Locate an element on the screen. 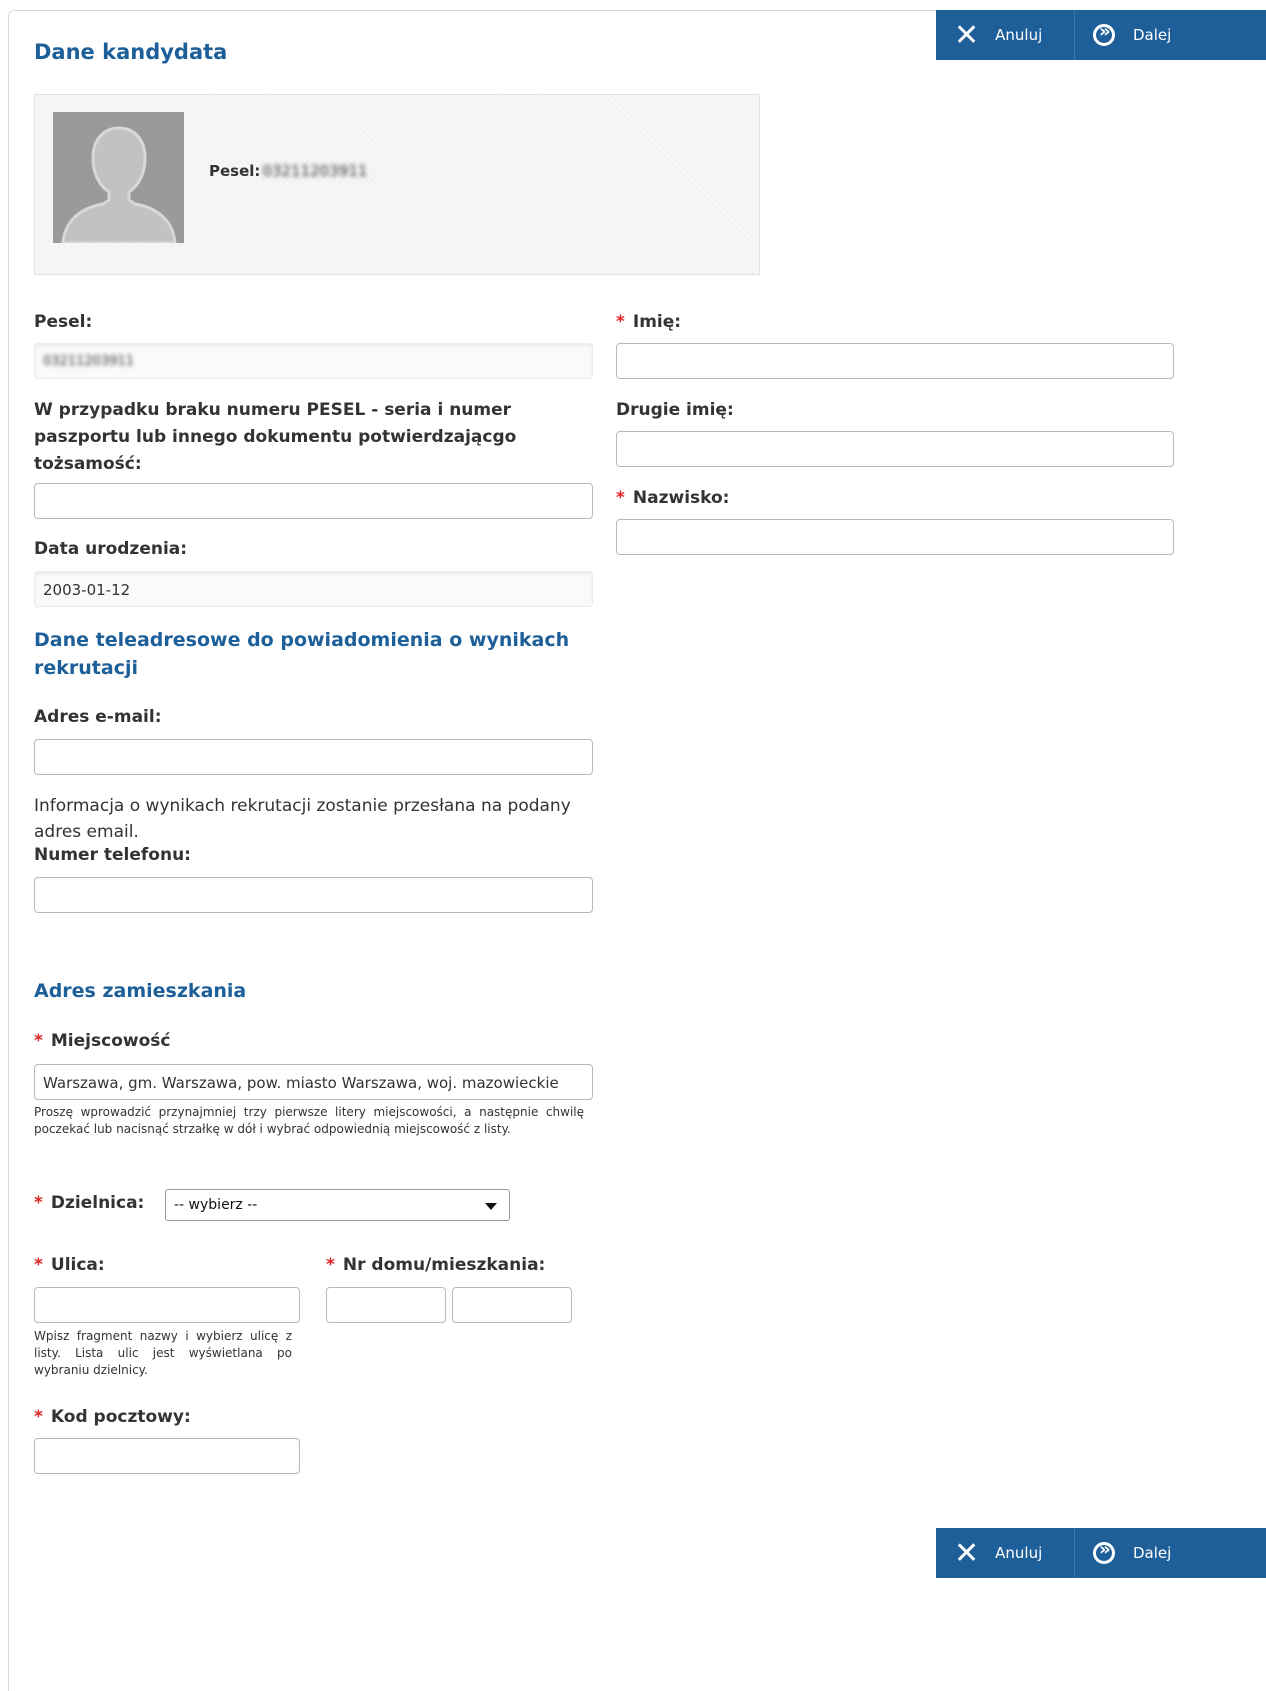 Image resolution: width=1266 pixels, height=1691 pixels. birth-date-value: 2003-01-12 is located at coordinates (87, 590).